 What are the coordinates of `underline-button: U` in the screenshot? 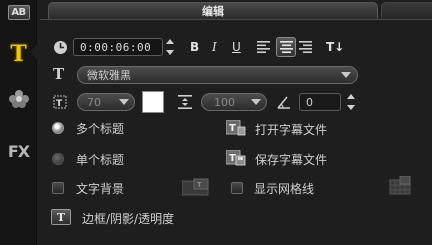 It's located at (236, 47).